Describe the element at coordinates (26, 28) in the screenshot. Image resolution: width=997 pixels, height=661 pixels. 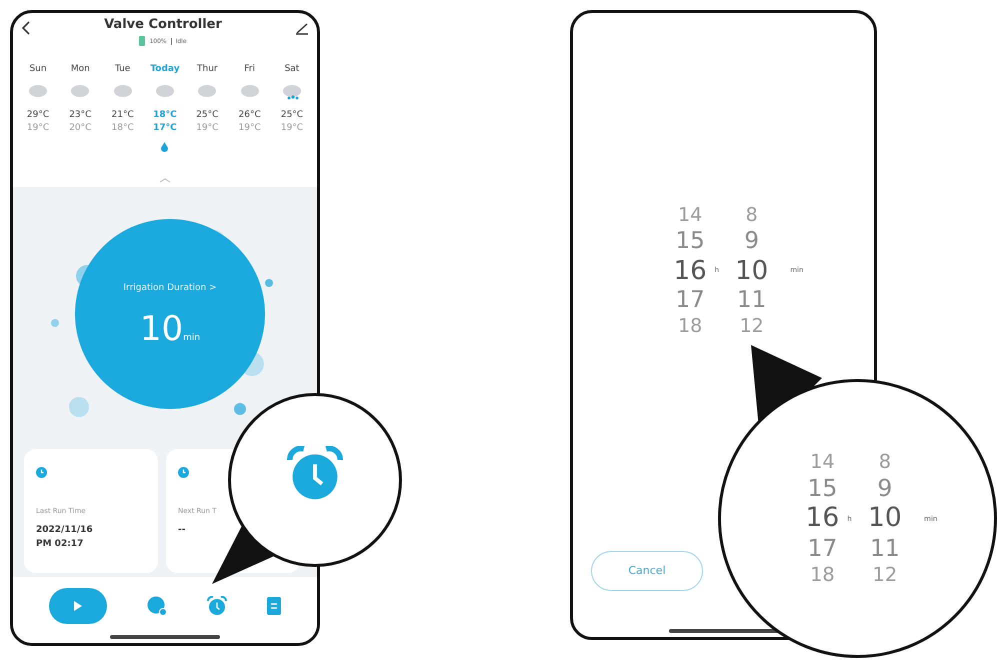
I see `back-icon` at that location.